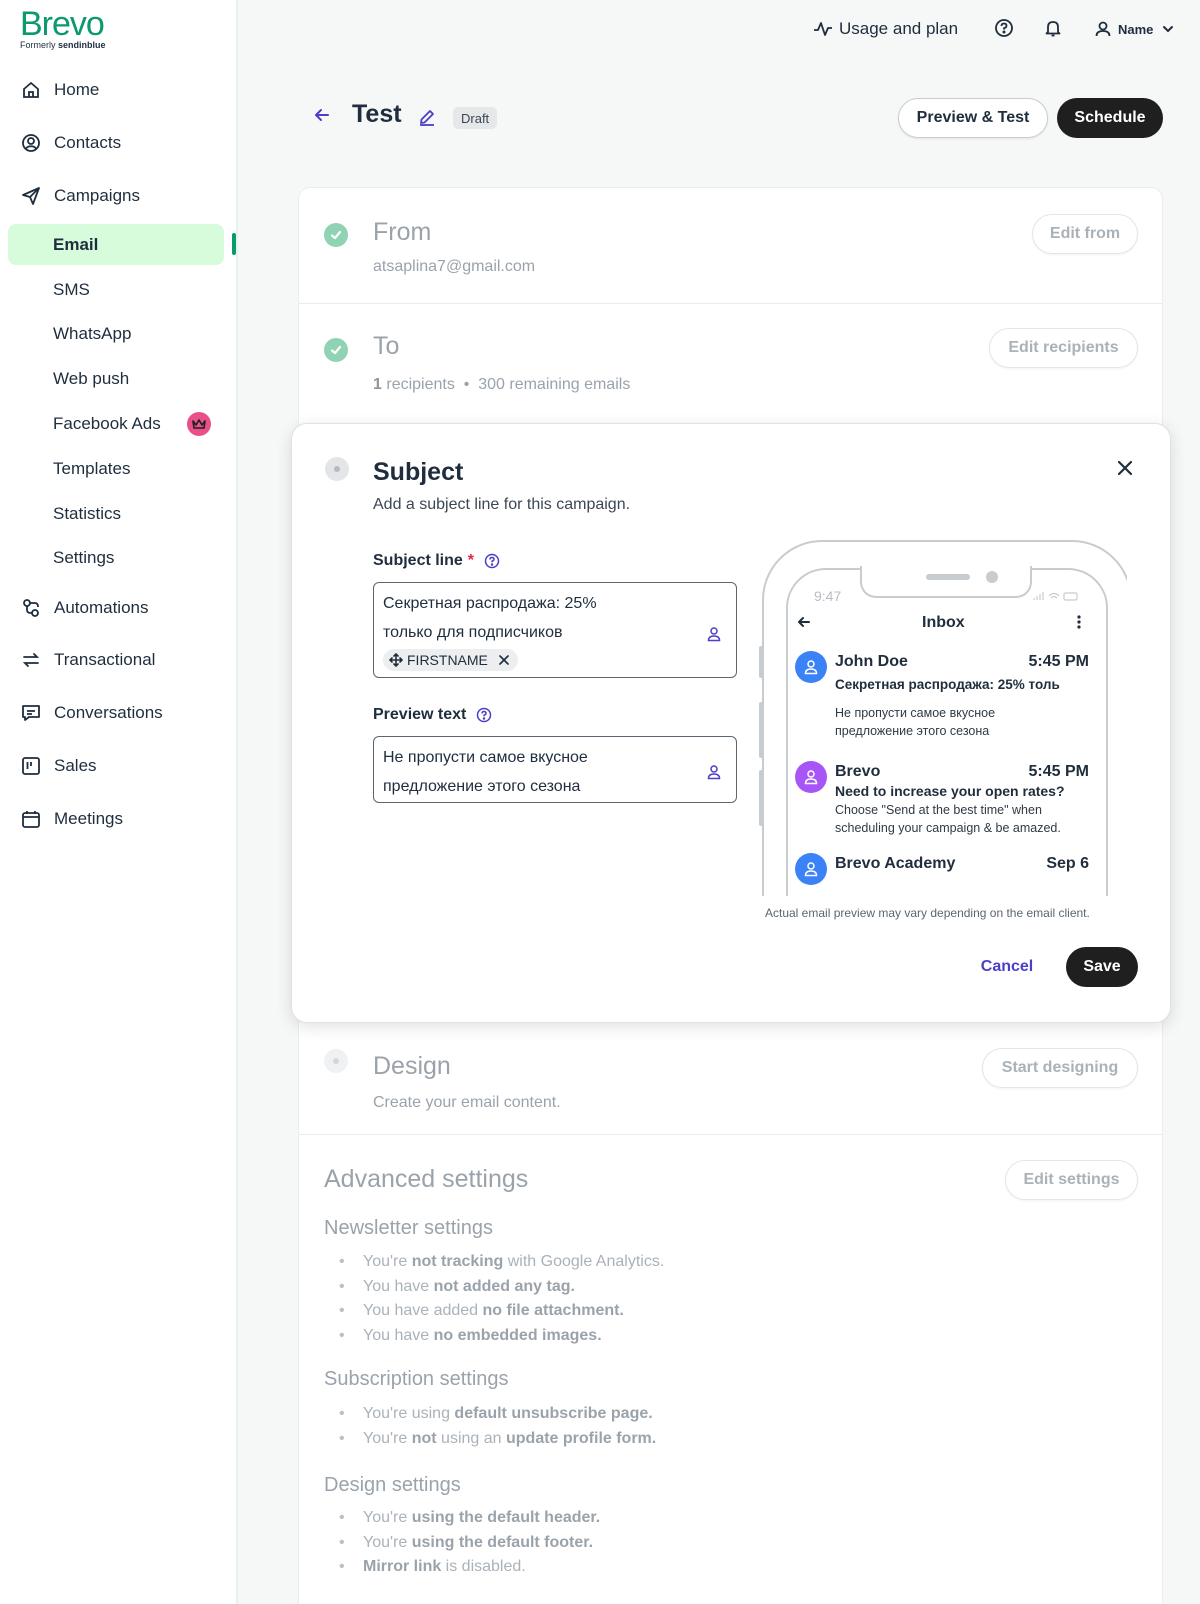  What do you see at coordinates (92, 334) in the screenshot?
I see `sidebar-subitem-whatsapp: WhatsApp` at bounding box center [92, 334].